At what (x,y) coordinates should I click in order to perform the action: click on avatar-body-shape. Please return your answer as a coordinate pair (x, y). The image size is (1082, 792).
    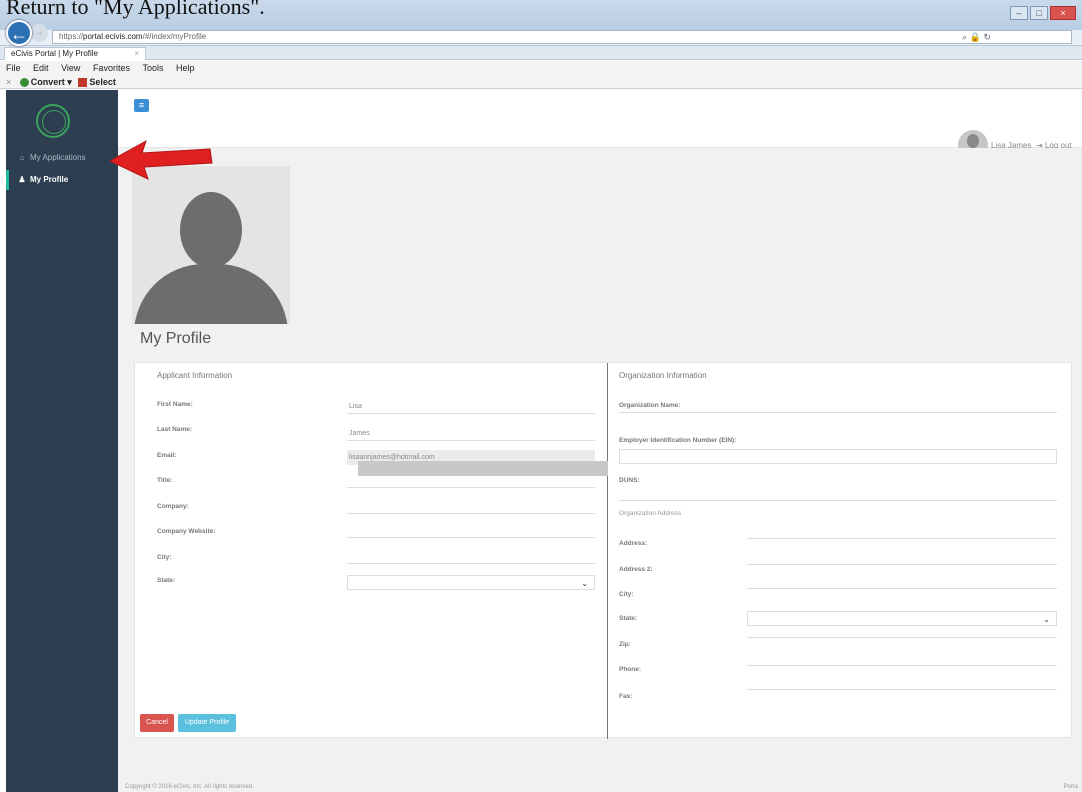
    Looking at the image, I should click on (211, 294).